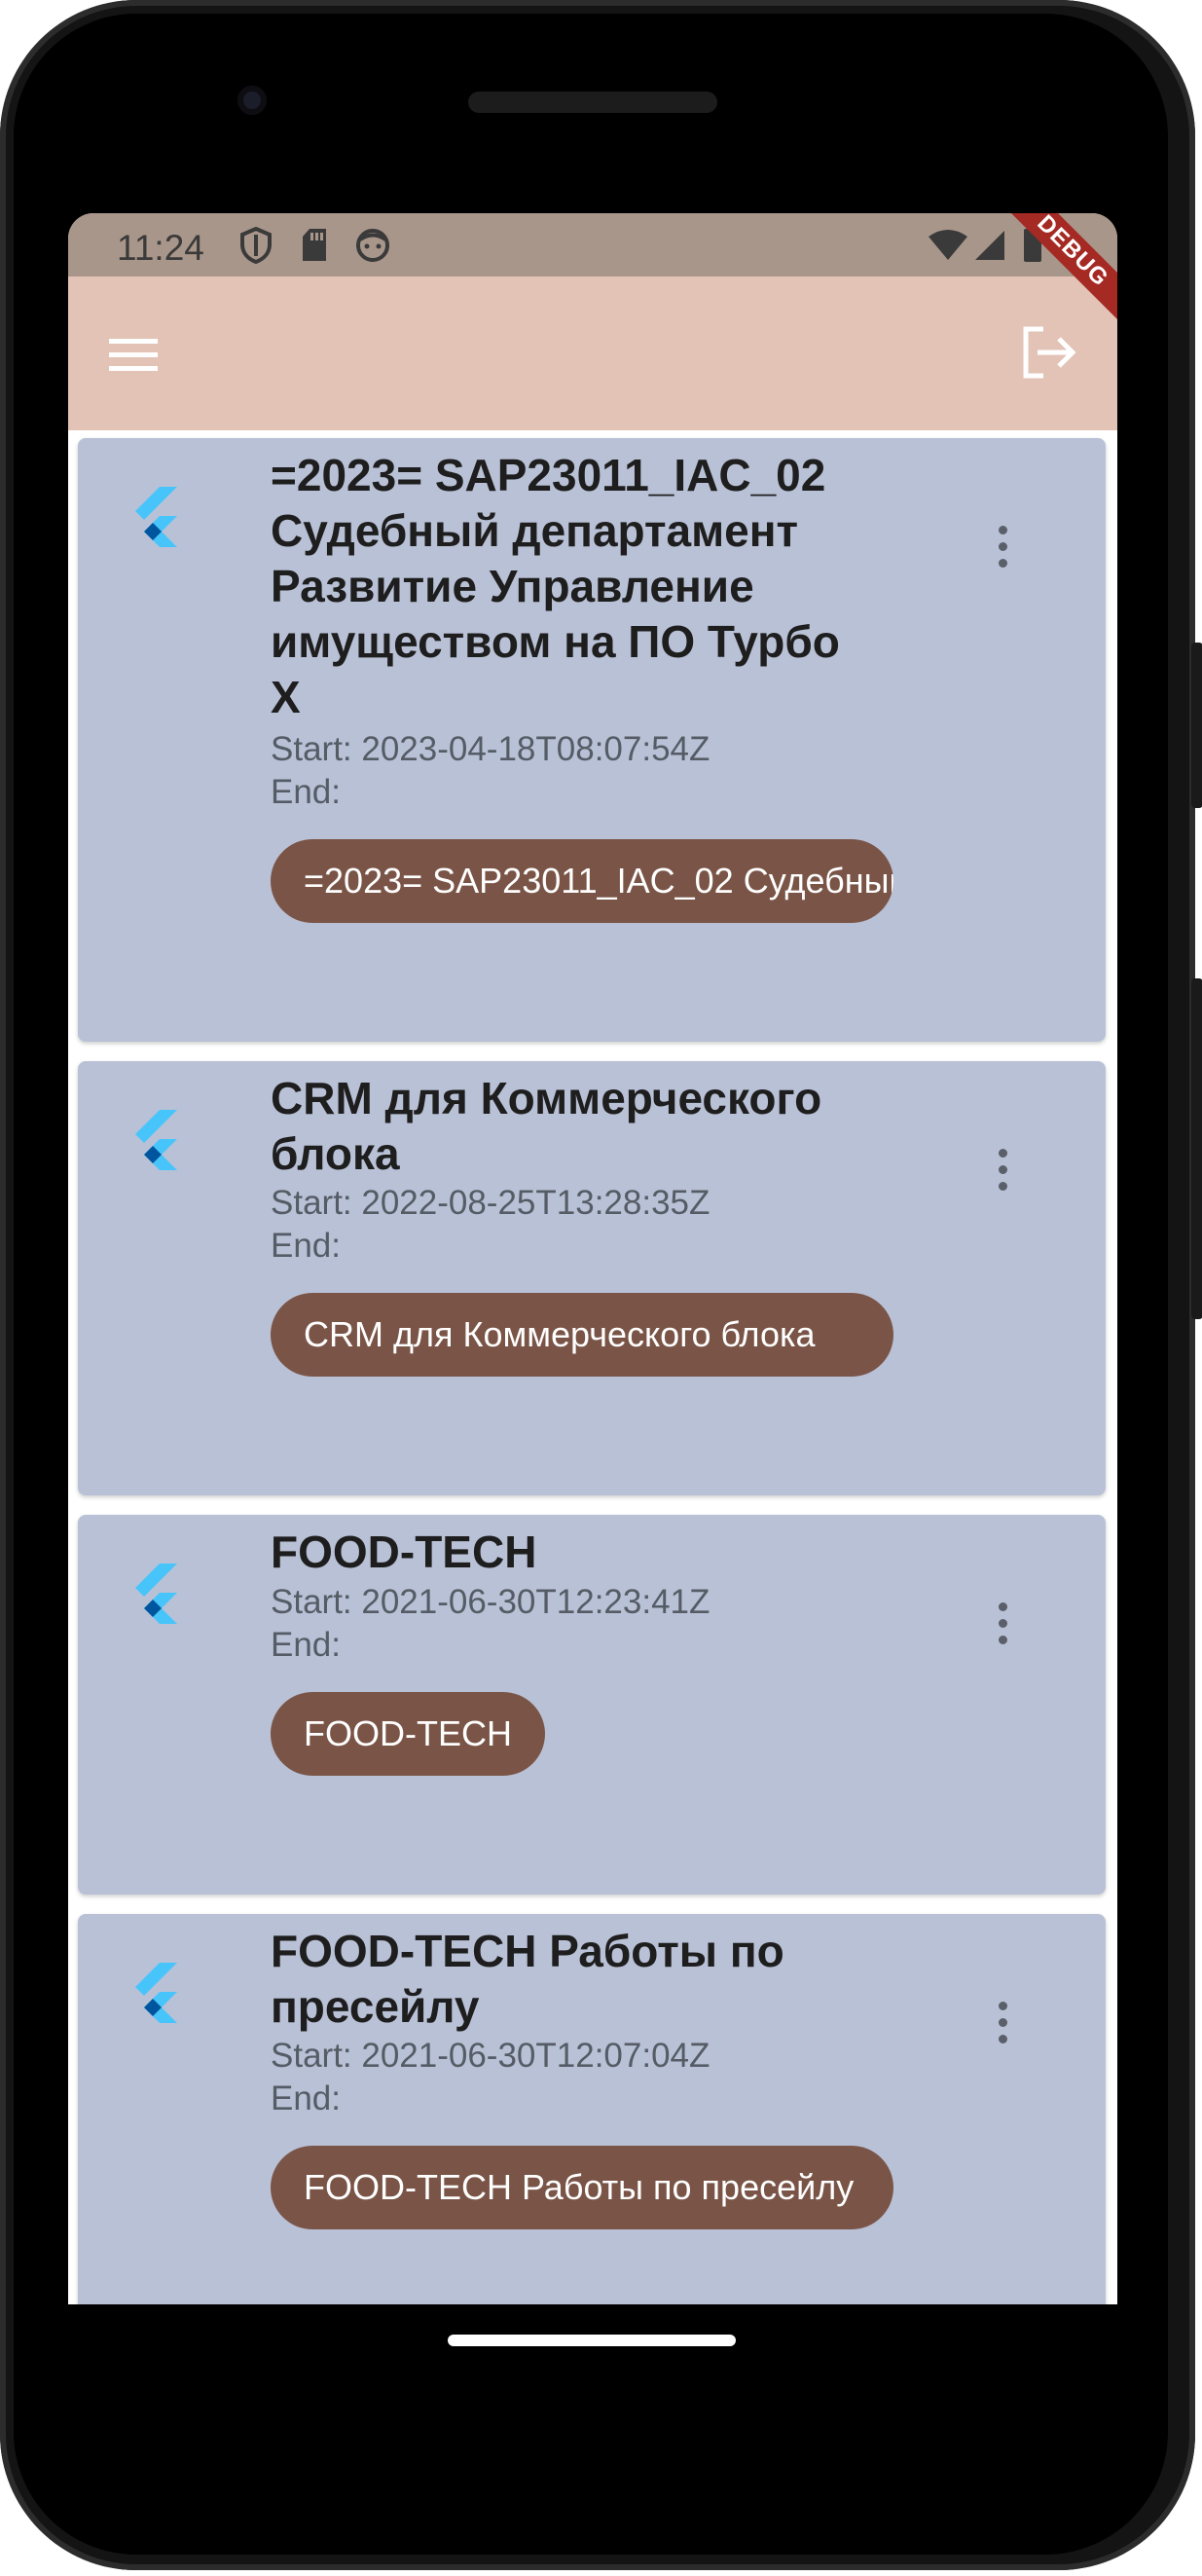 Image resolution: width=1202 pixels, height=2576 pixels. I want to click on power-button, so click(1196, 725).